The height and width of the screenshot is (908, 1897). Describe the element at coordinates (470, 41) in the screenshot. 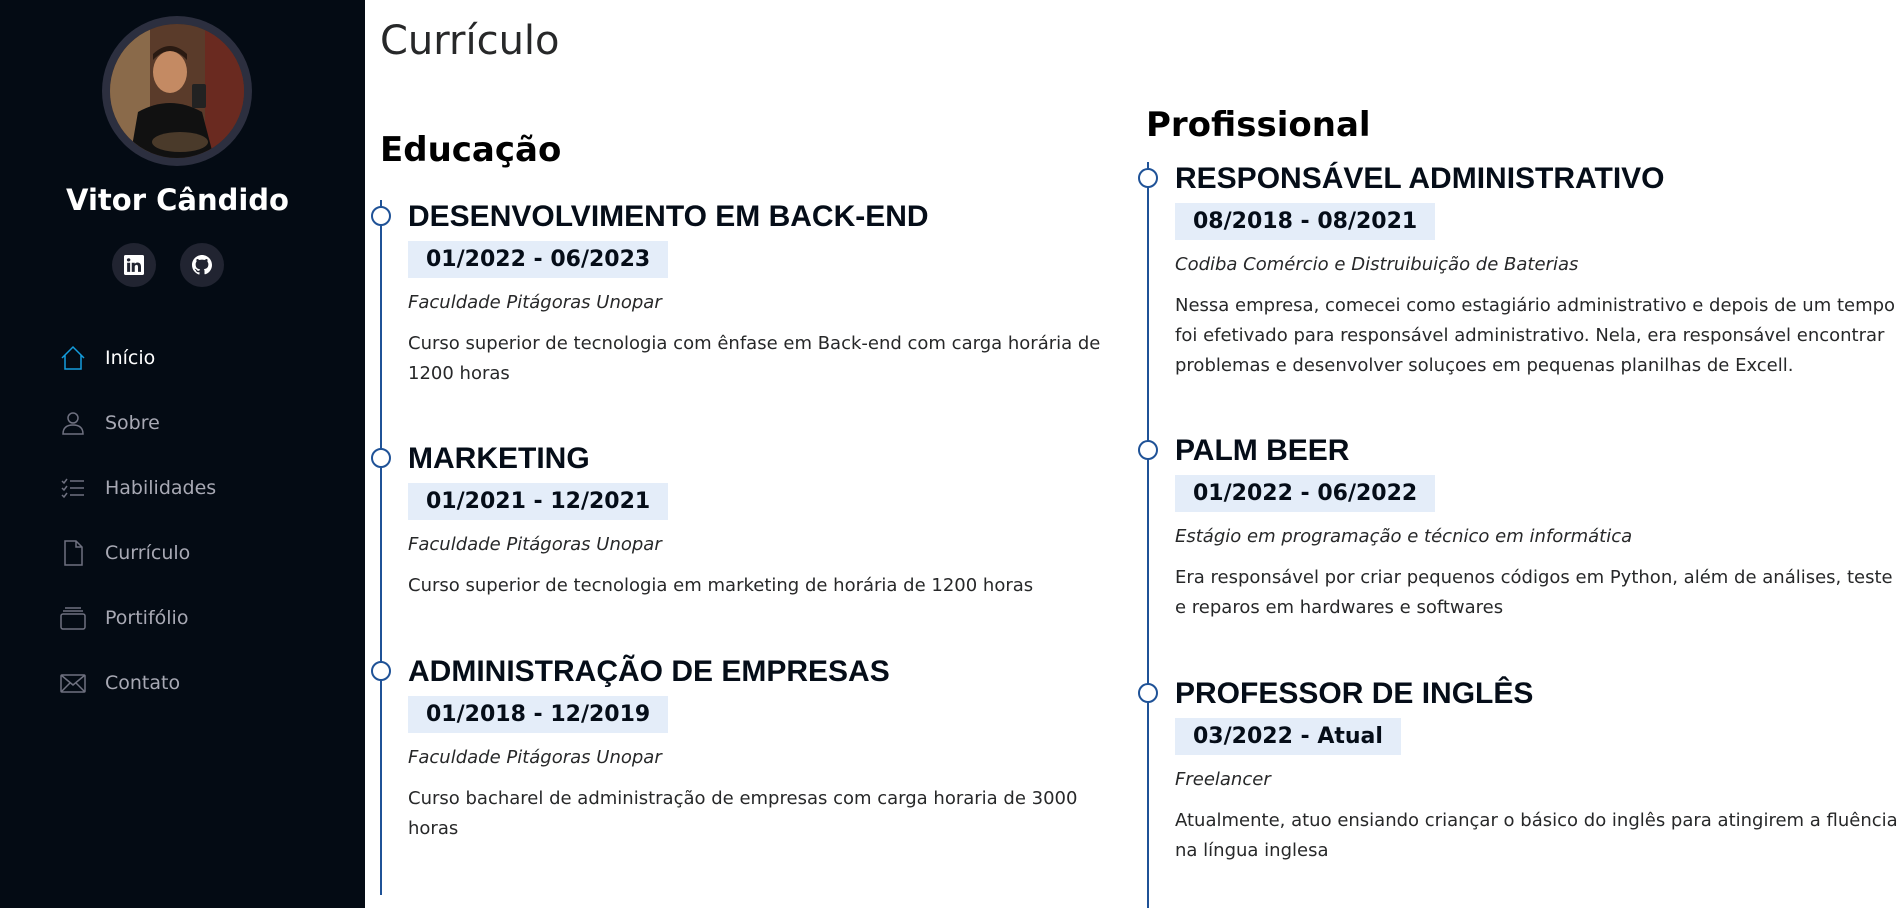

I see `page-title: Currículo` at that location.